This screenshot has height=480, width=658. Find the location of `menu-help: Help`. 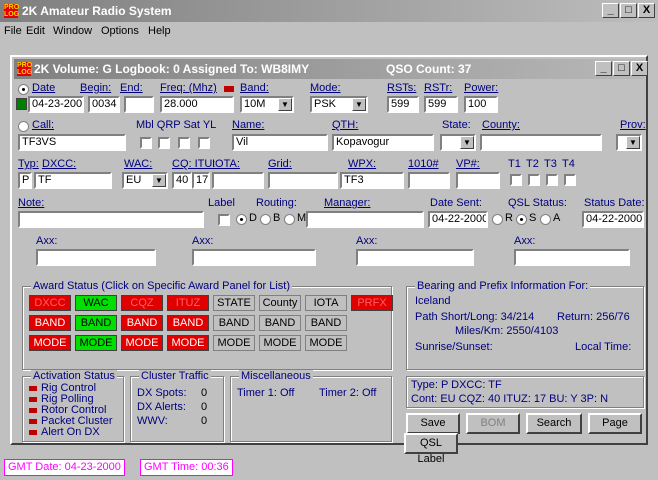

menu-help: Help is located at coordinates (159, 31).